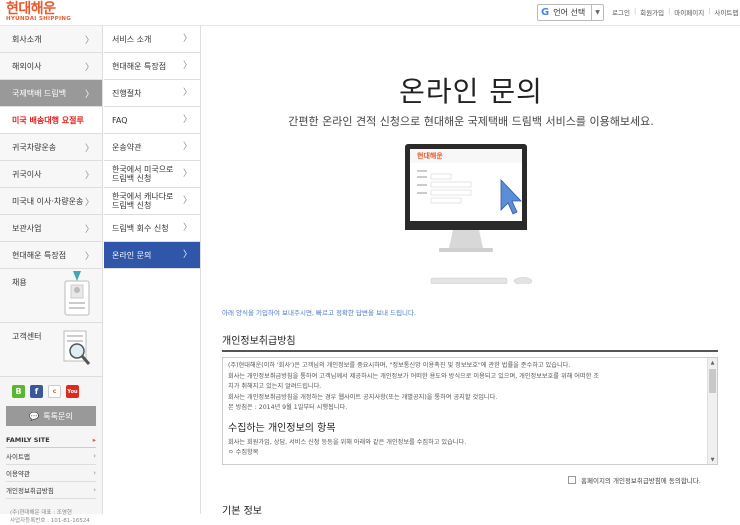 Image resolution: width=740 pixels, height=525 pixels. What do you see at coordinates (54, 391) in the screenshot?
I see `cafe-icon: c` at bounding box center [54, 391].